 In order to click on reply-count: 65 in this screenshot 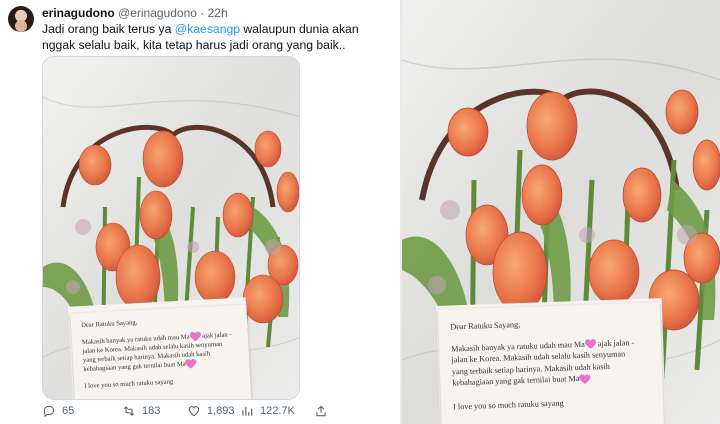, I will do `click(68, 411)`.